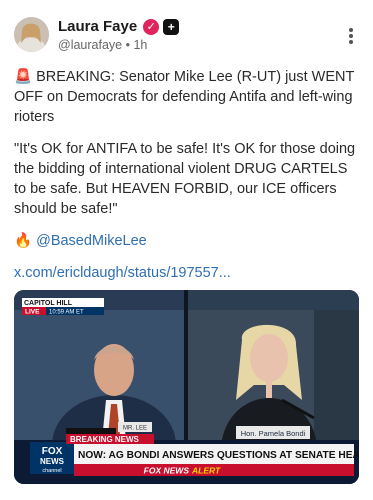  Describe the element at coordinates (135, 429) in the screenshot. I see `left-nameplate: MR. LEE` at that location.